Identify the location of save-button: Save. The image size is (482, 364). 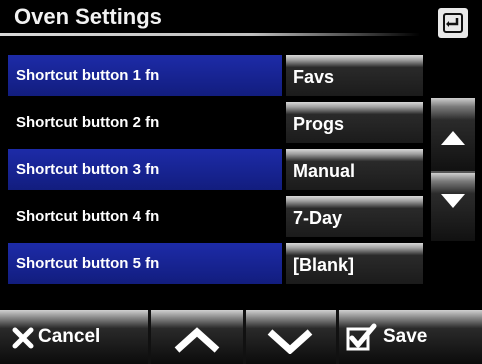
(410, 337).